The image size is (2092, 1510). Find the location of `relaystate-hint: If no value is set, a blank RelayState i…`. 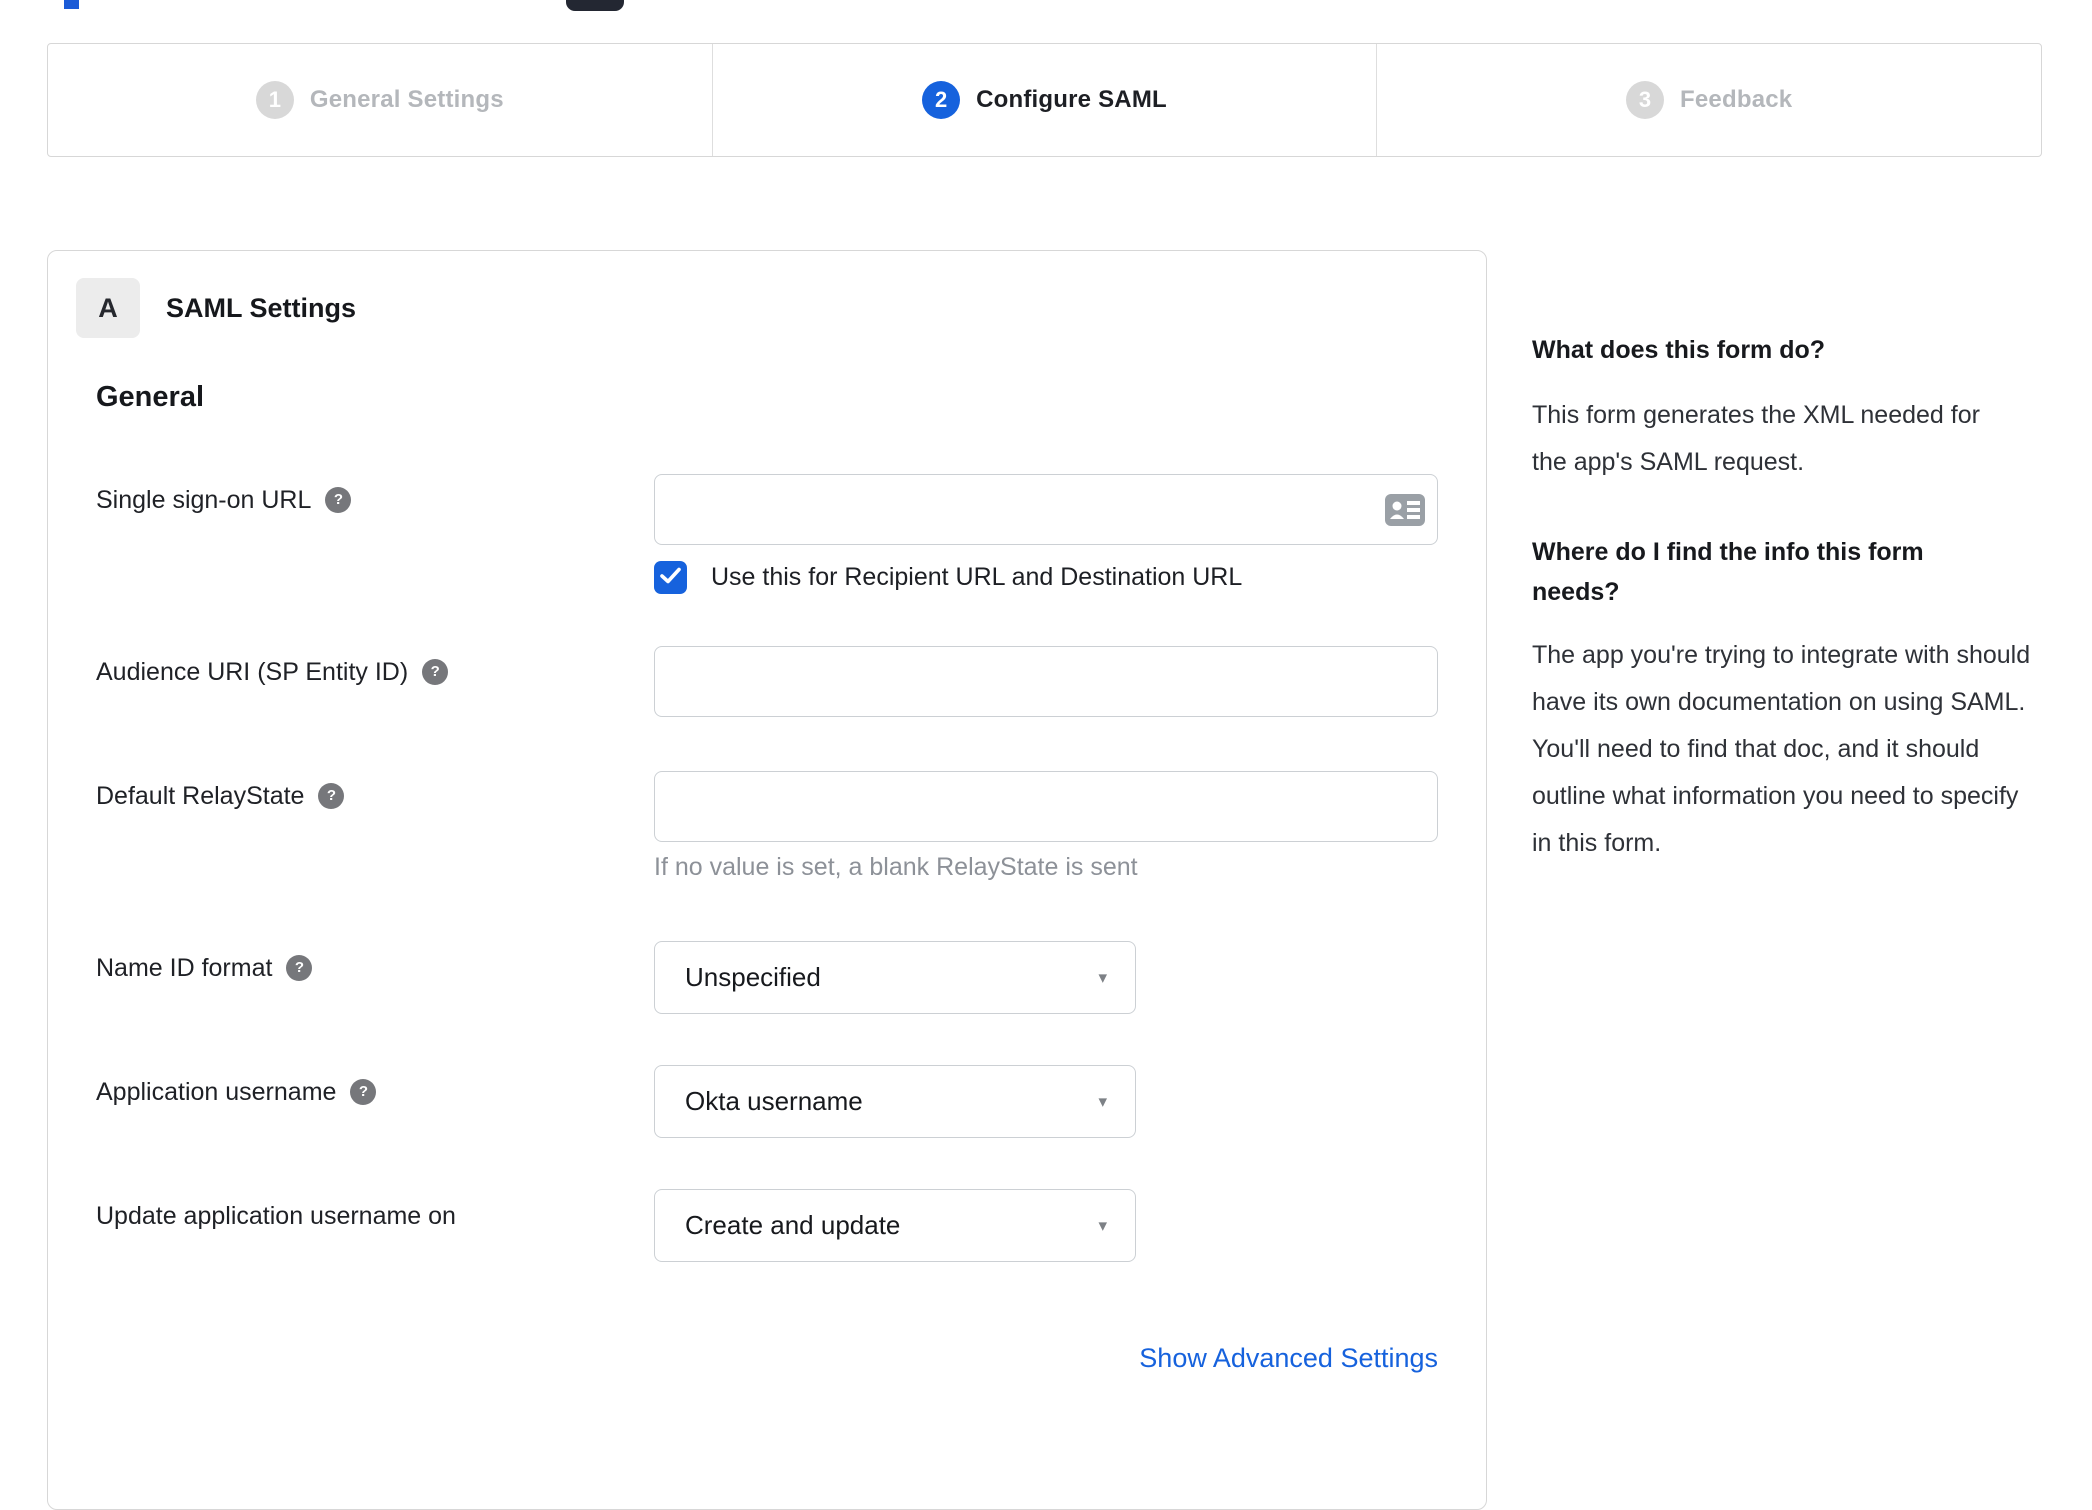

relaystate-hint: If no value is set, a blank RelayState i… is located at coordinates (896, 867).